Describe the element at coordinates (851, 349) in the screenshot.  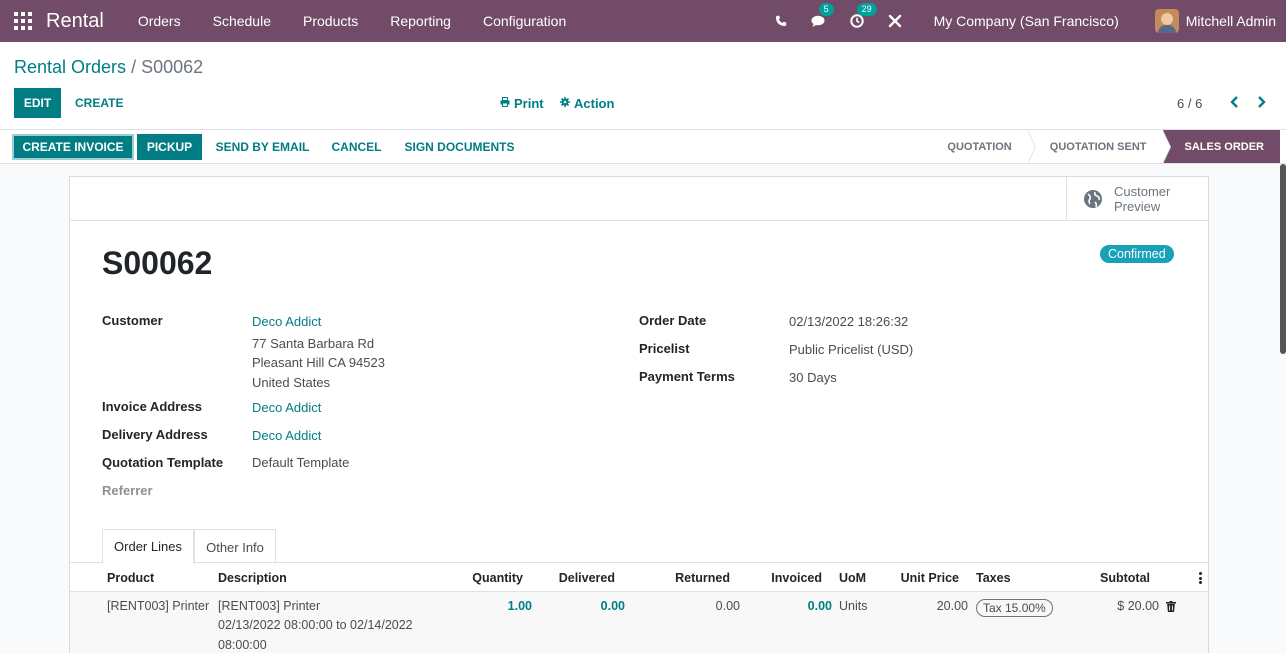
I see `pricelist-field: Public Pricelist (USD)` at that location.